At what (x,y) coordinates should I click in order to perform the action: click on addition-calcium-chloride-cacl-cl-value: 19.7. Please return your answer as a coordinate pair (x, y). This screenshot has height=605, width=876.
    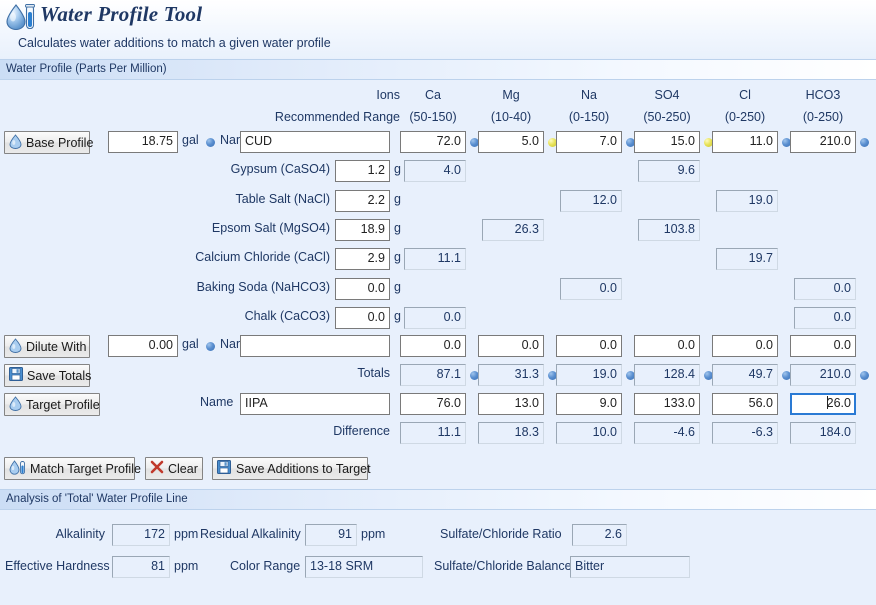
    Looking at the image, I should click on (747, 259).